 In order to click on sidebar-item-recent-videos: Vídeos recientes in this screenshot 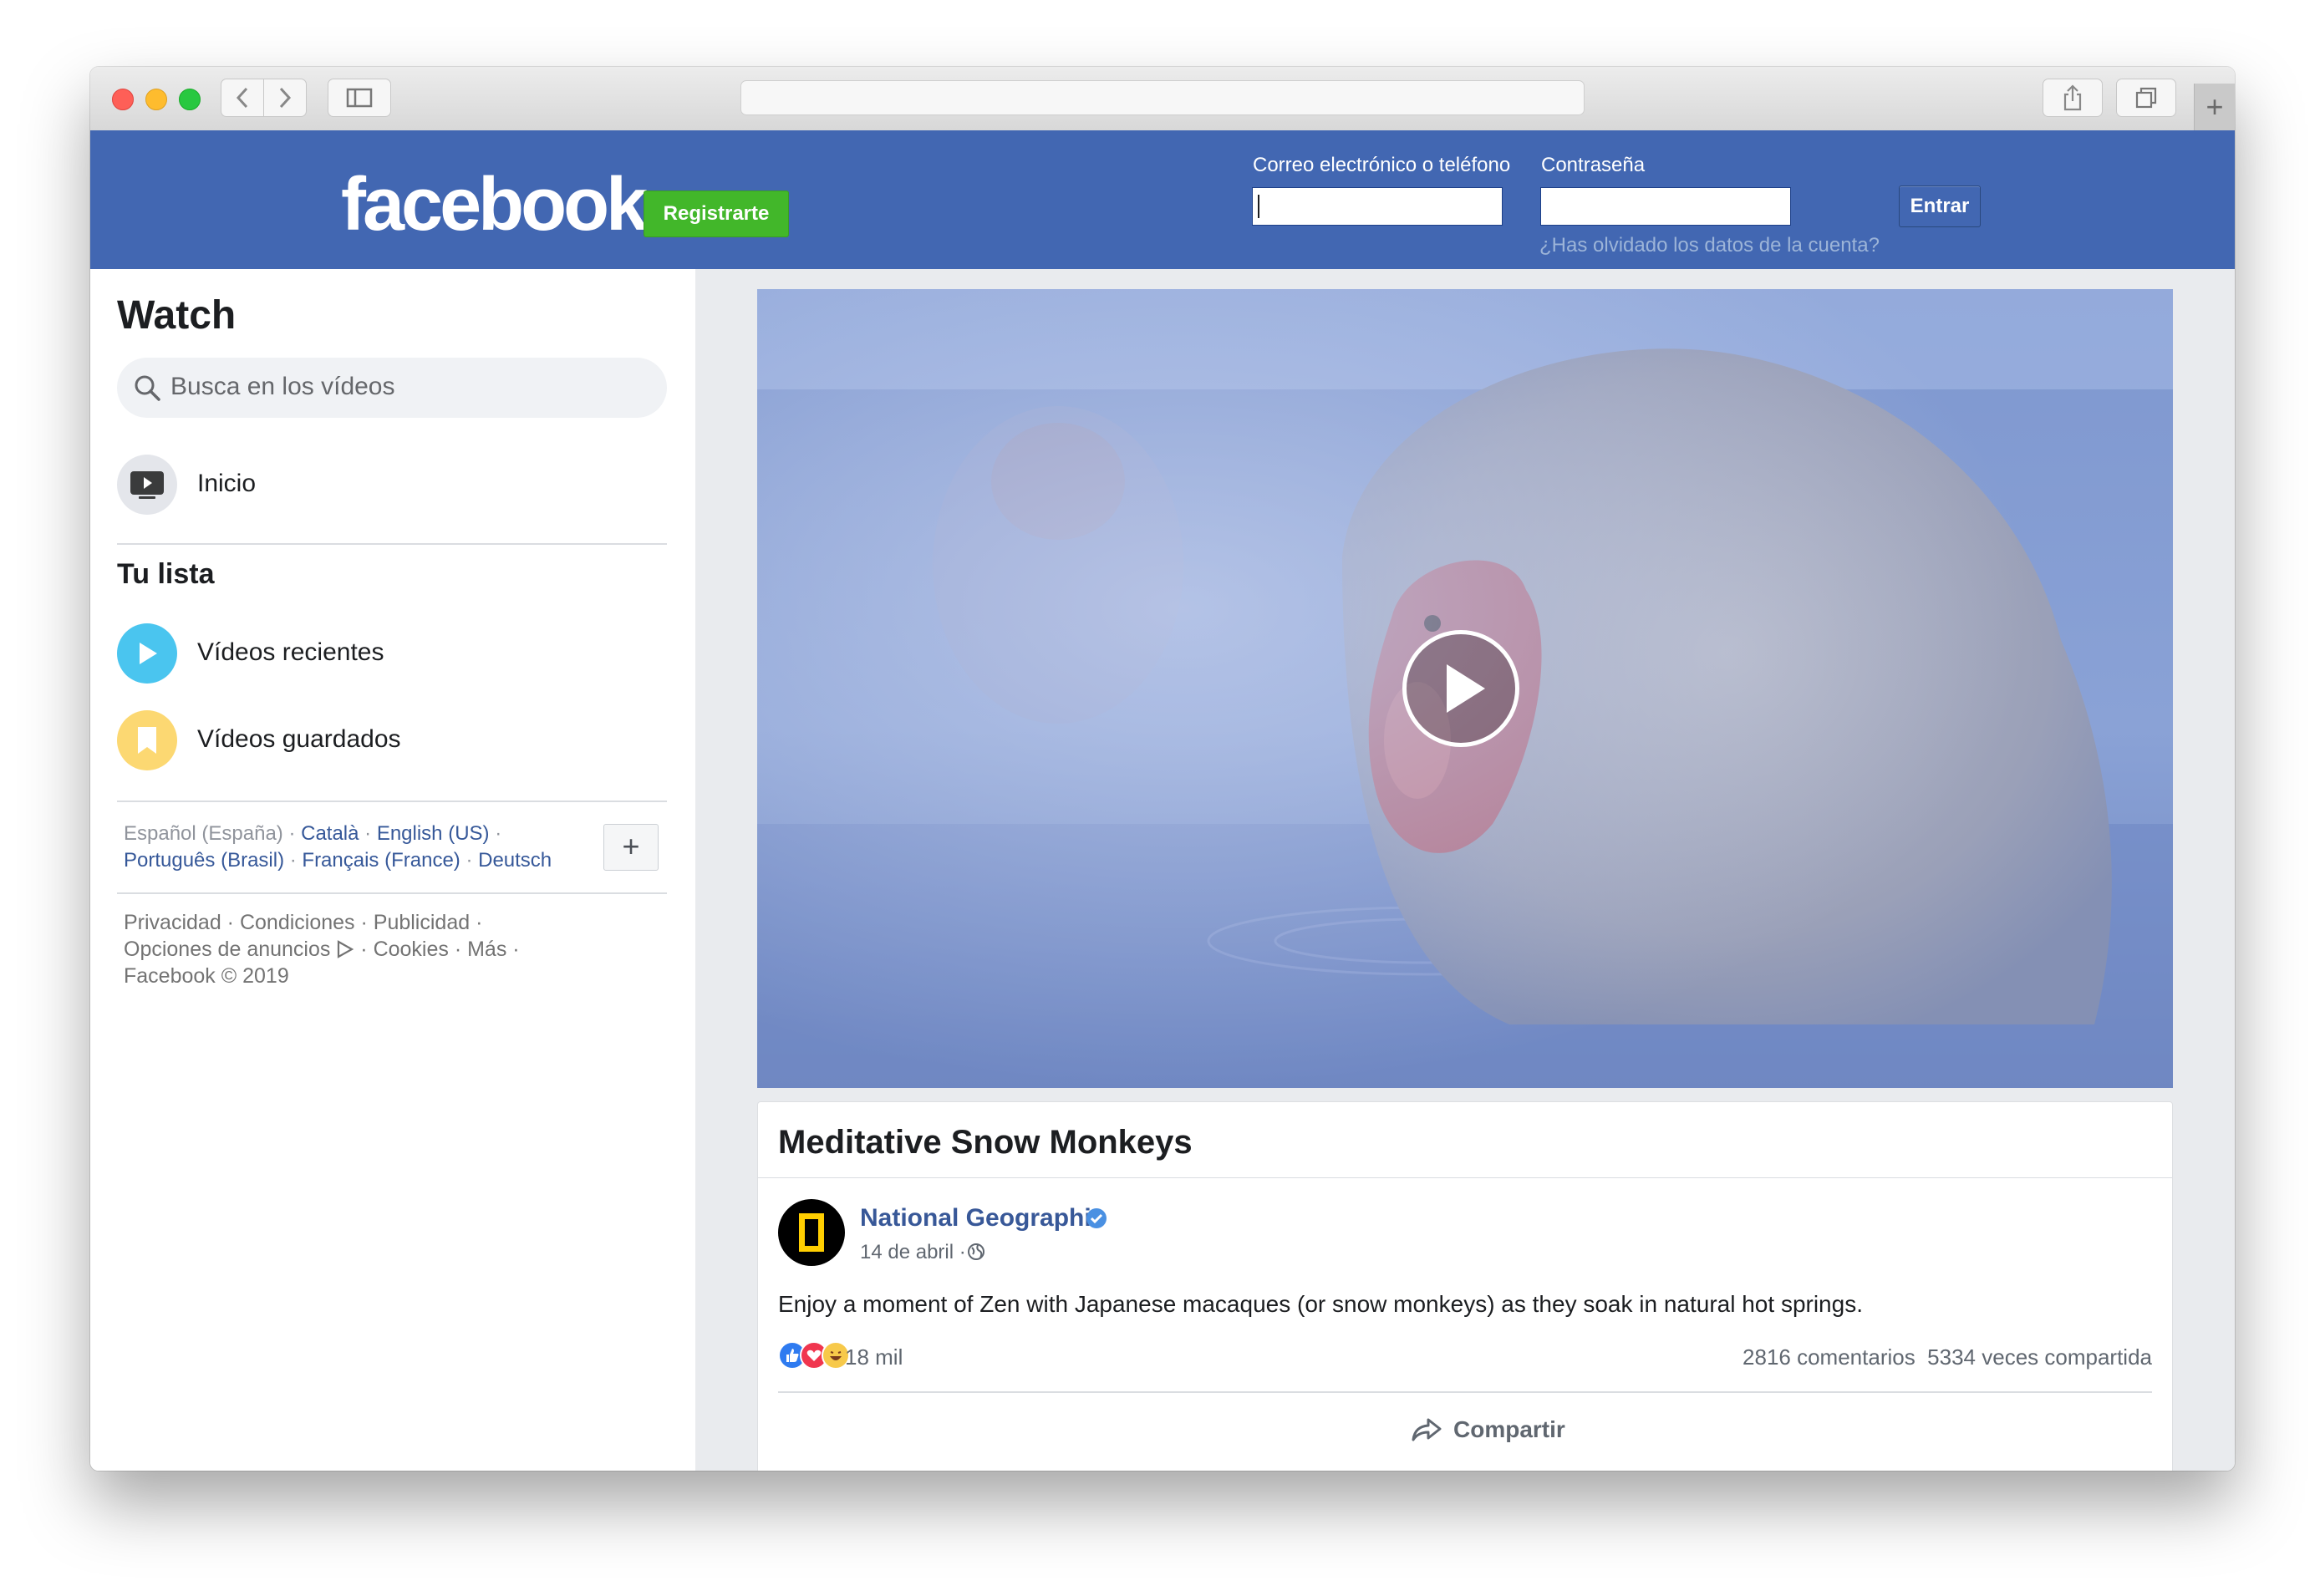, I will do `click(392, 653)`.